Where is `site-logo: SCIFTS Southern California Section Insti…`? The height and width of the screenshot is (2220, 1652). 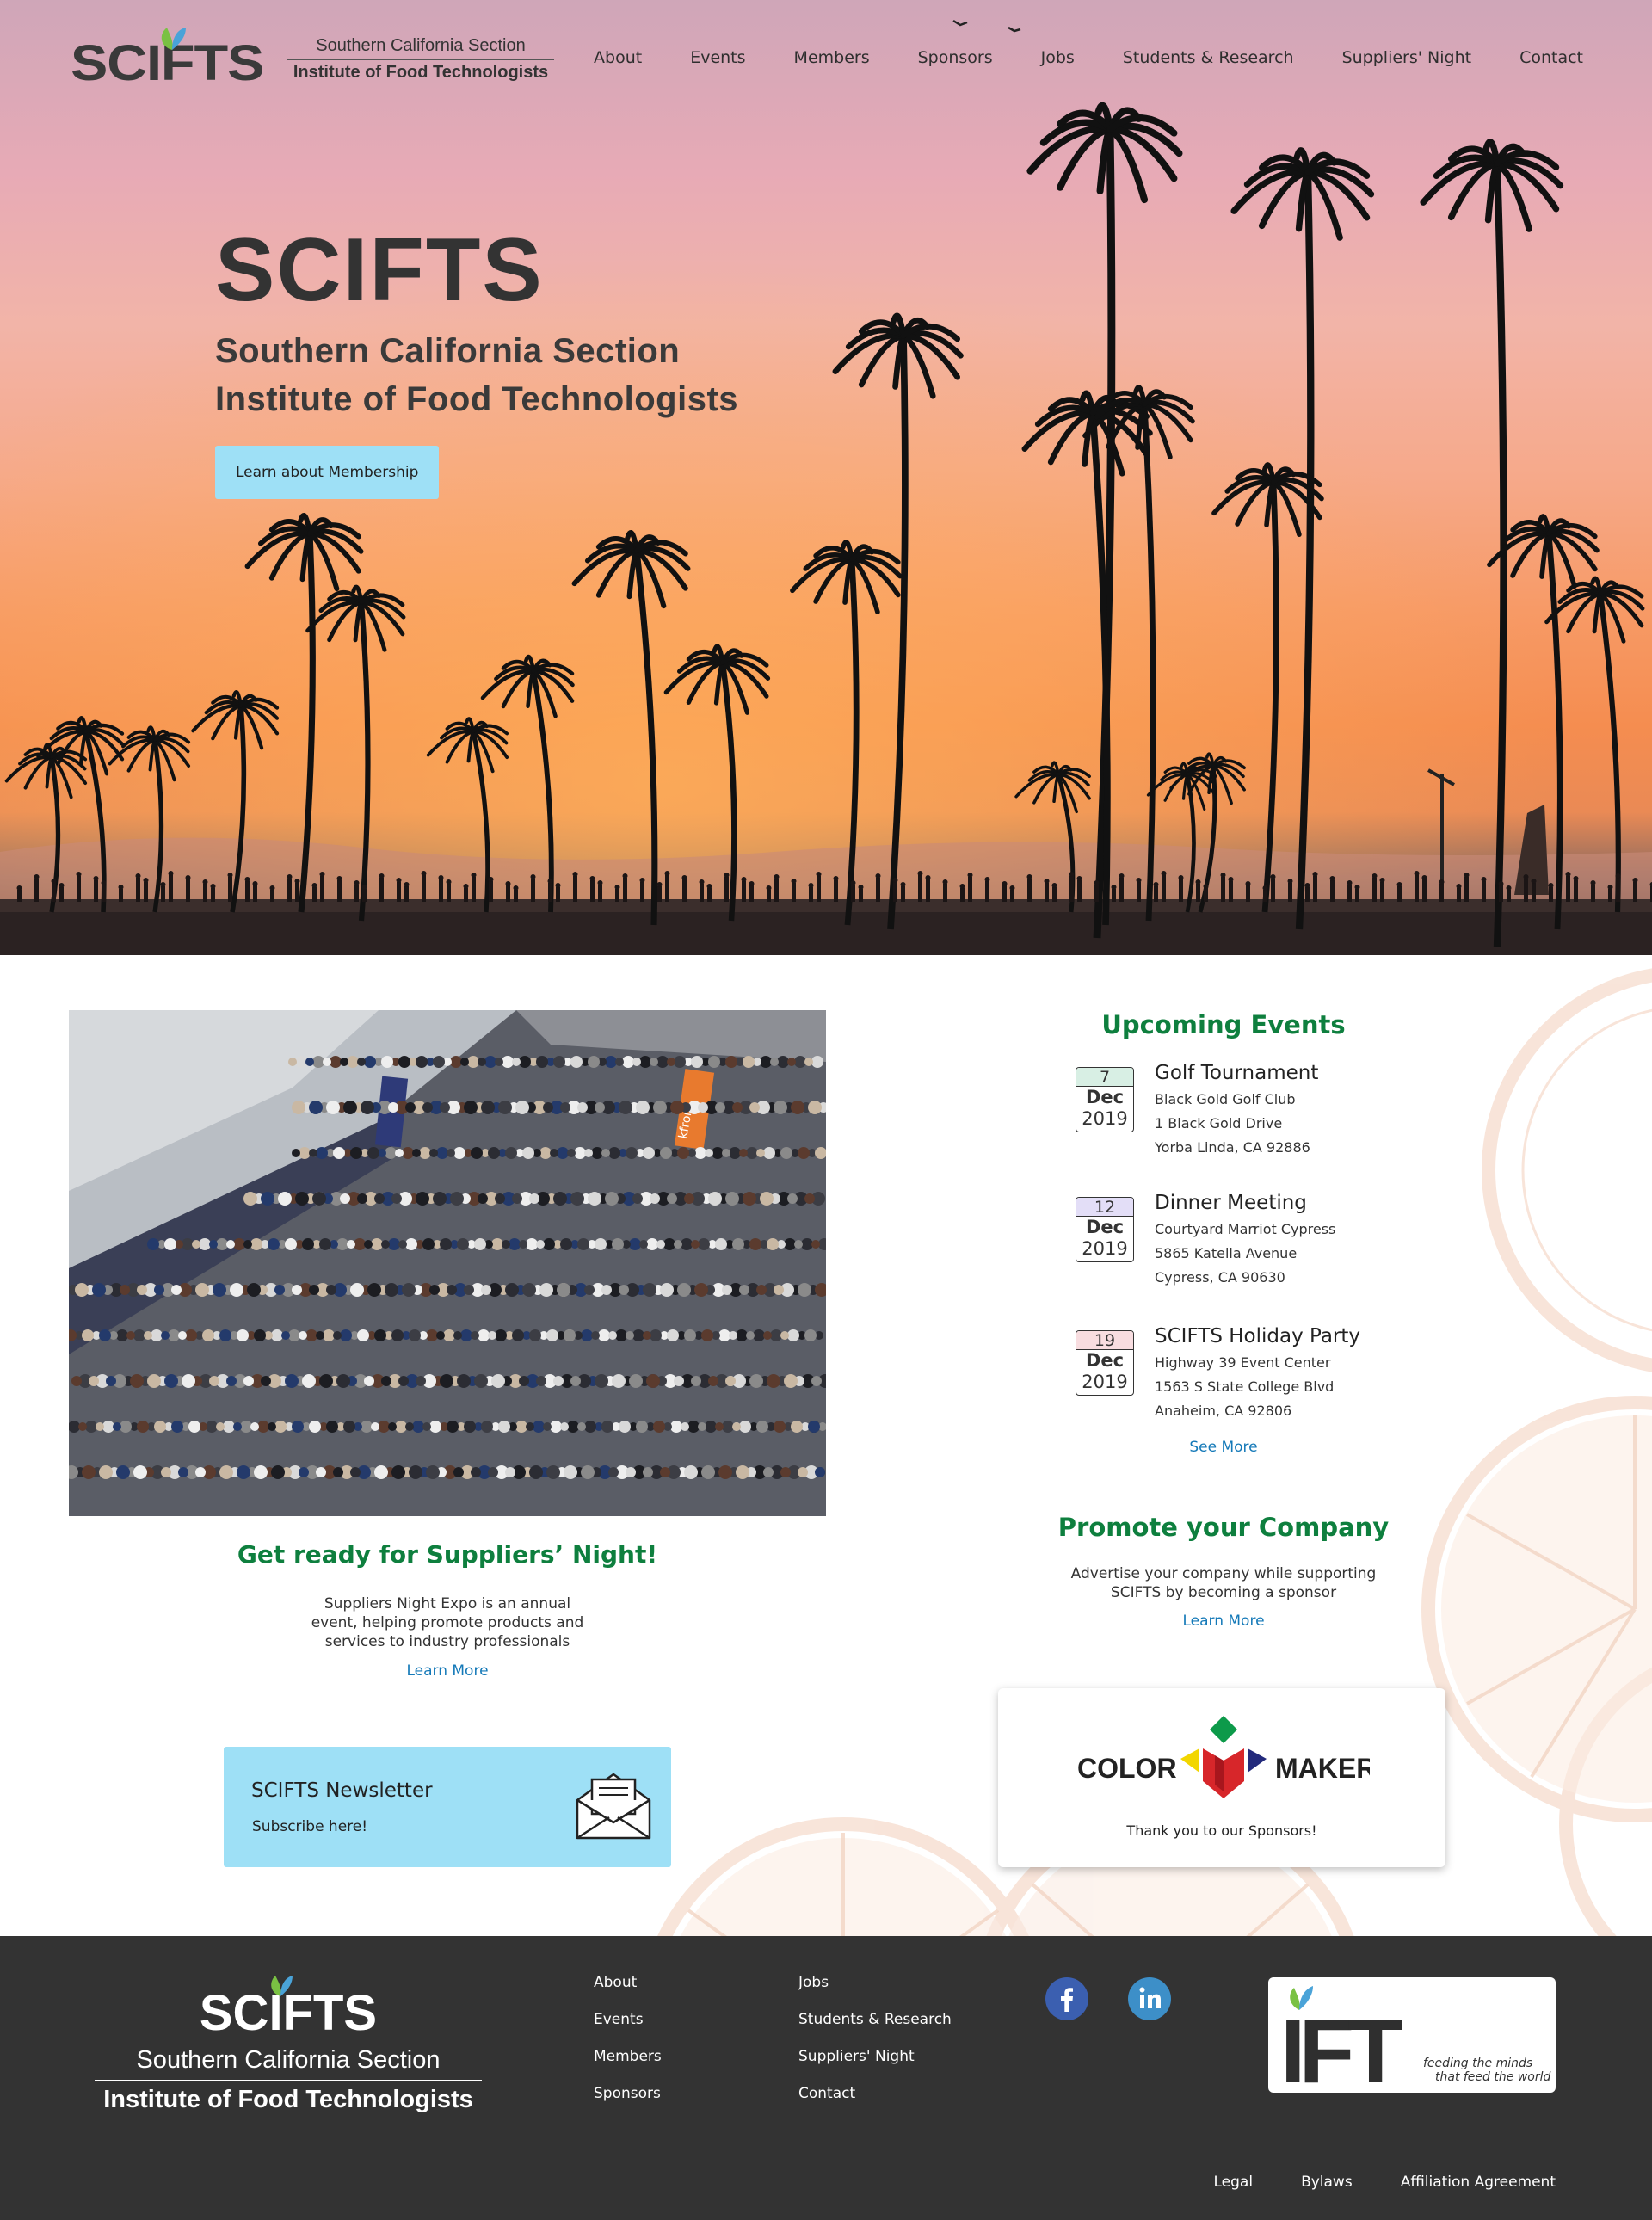 site-logo: SCIFTS Southern California Section Insti… is located at coordinates (312, 58).